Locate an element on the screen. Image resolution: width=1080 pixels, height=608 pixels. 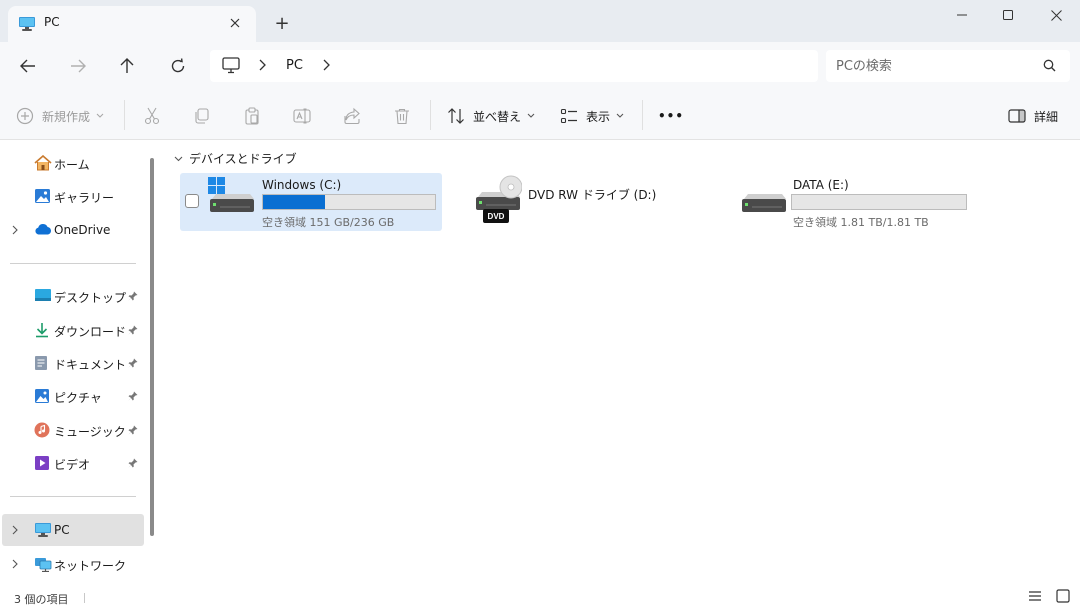
minimize-icon is located at coordinates (962, 15).